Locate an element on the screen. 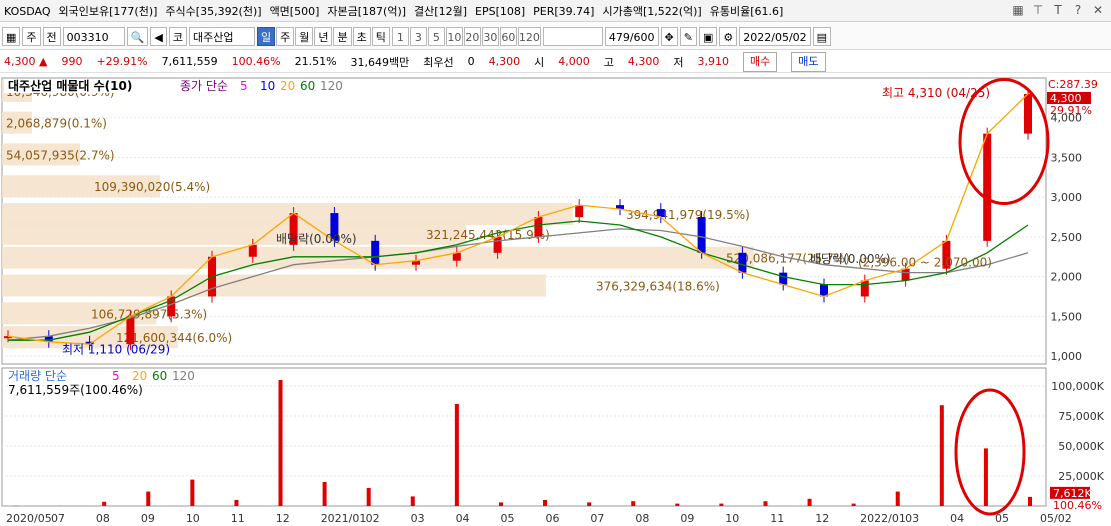 This screenshot has height=526, width=1111. tab-틱: 틱 is located at coordinates (380, 36).